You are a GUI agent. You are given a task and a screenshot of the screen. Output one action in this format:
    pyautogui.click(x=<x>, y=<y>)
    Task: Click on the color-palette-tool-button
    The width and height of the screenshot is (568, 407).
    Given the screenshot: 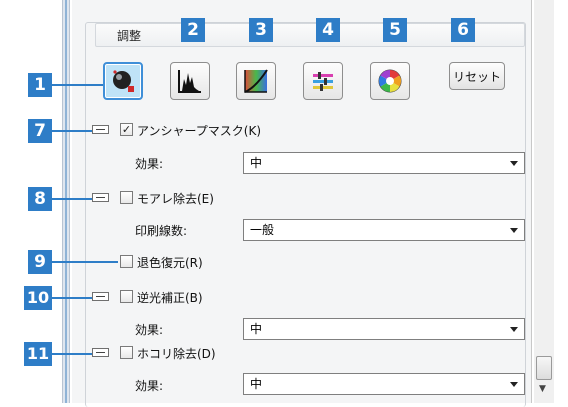 What is the action you would take?
    pyautogui.click(x=390, y=81)
    